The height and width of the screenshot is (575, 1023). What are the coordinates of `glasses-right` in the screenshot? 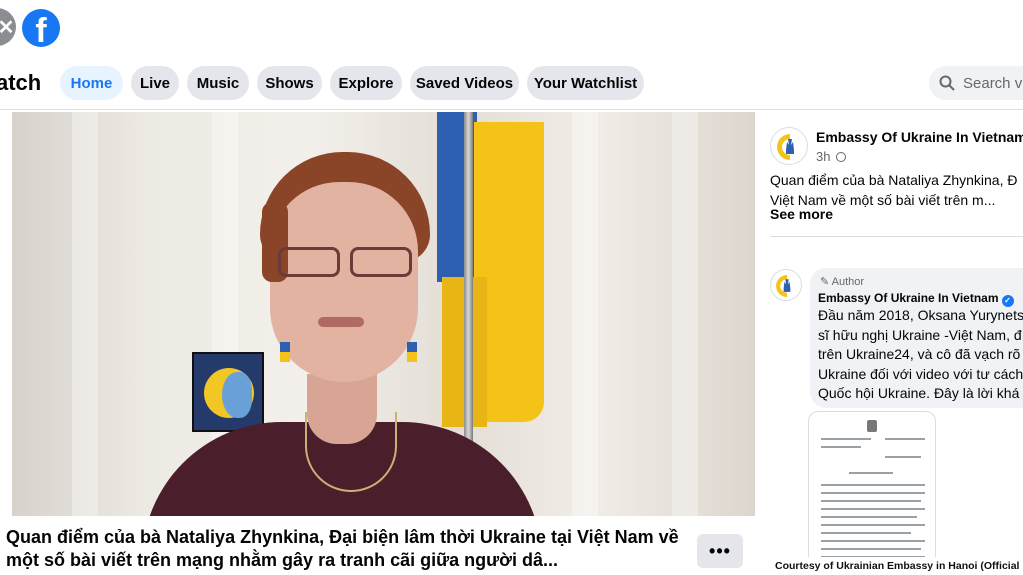 It's located at (381, 262).